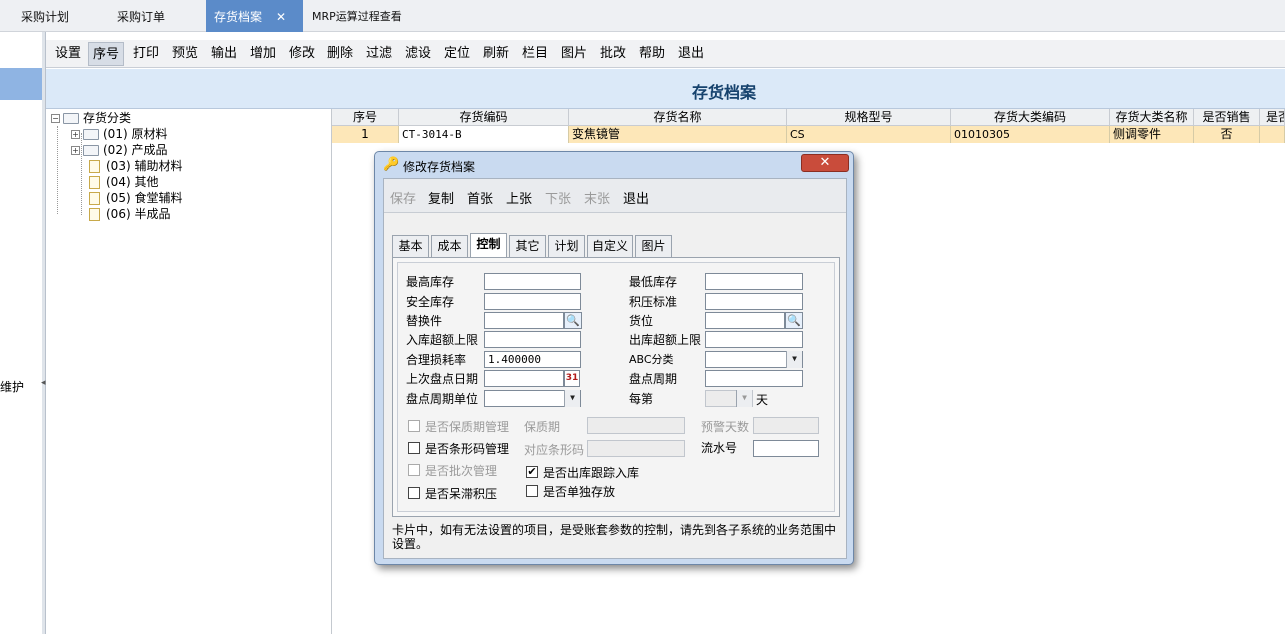 Image resolution: width=1285 pixels, height=634 pixels. What do you see at coordinates (610, 246) in the screenshot?
I see `tab-custom: 自定义` at bounding box center [610, 246].